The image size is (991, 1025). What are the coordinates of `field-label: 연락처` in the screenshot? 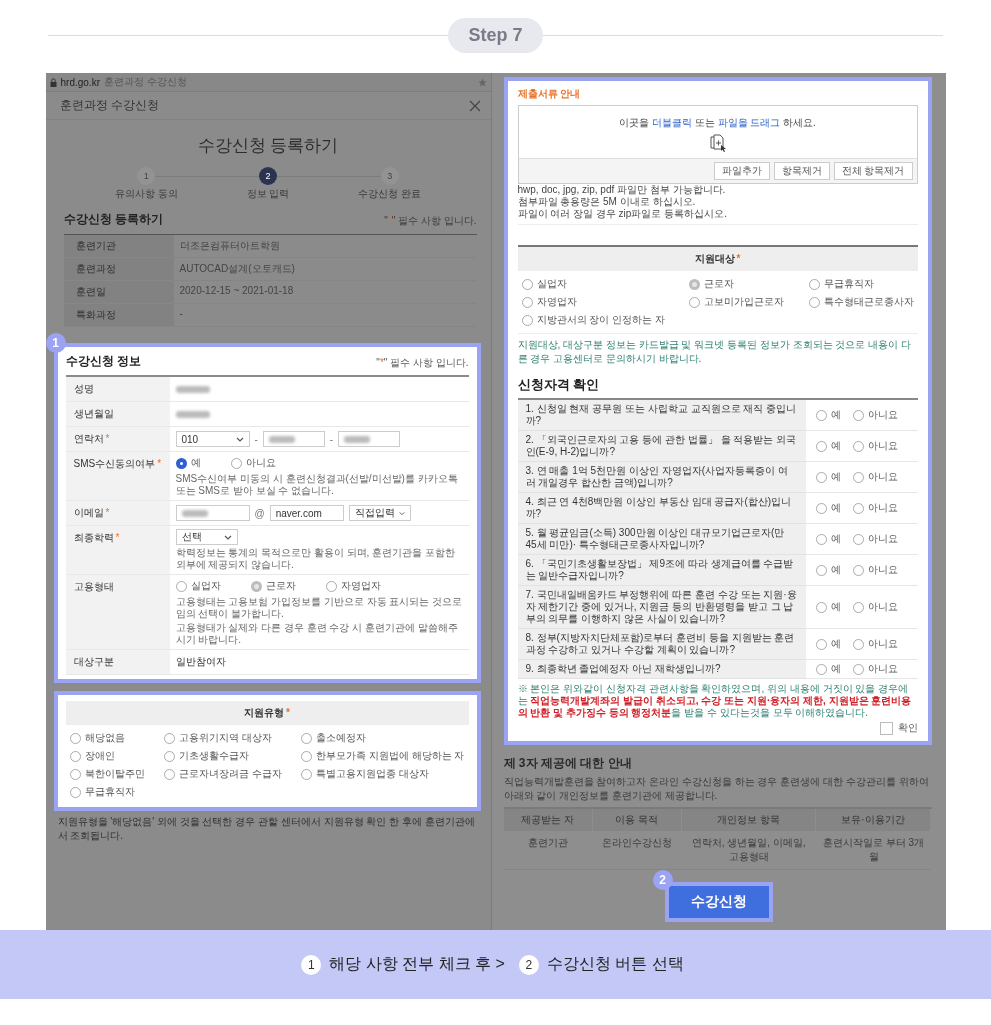 It's located at (88, 438).